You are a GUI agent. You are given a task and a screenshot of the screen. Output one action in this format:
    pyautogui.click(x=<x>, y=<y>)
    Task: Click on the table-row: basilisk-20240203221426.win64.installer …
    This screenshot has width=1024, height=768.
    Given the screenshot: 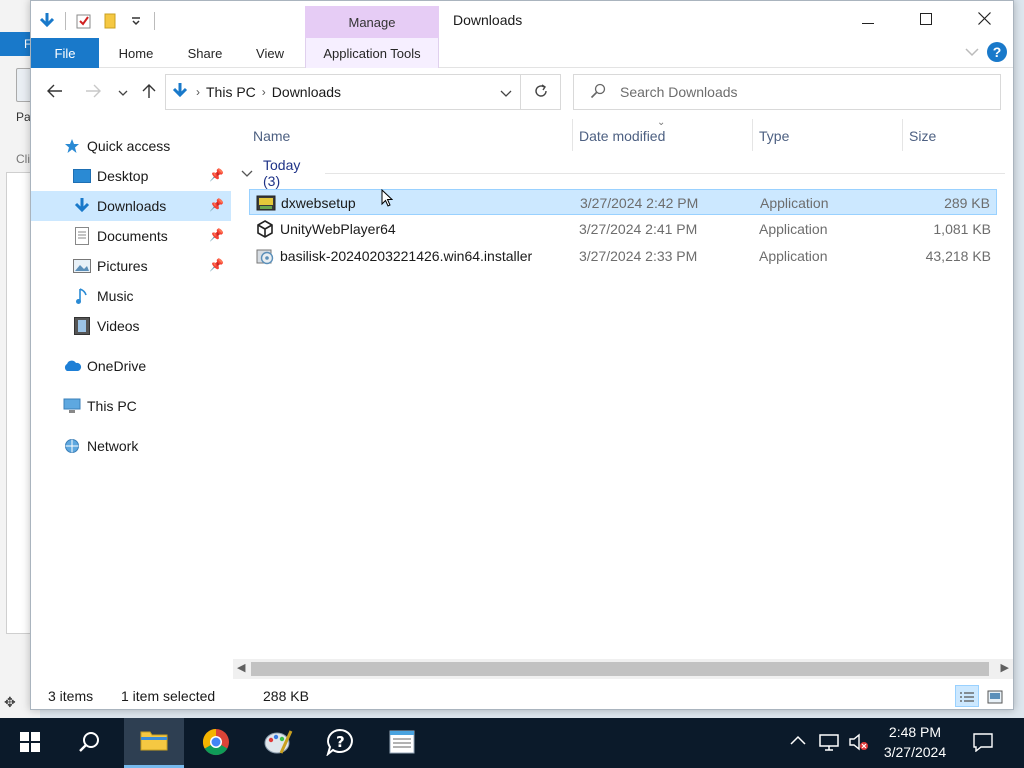 What is the action you would take?
    pyautogui.click(x=623, y=256)
    